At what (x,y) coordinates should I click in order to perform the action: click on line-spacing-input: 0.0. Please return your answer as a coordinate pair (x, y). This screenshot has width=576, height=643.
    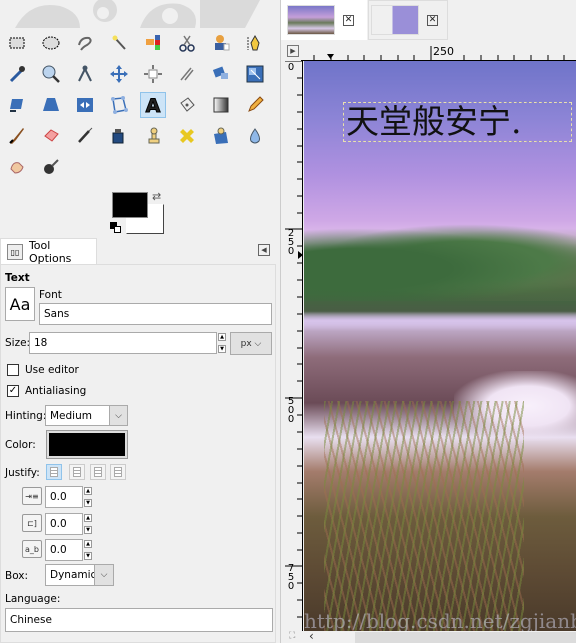
    Looking at the image, I should click on (64, 524).